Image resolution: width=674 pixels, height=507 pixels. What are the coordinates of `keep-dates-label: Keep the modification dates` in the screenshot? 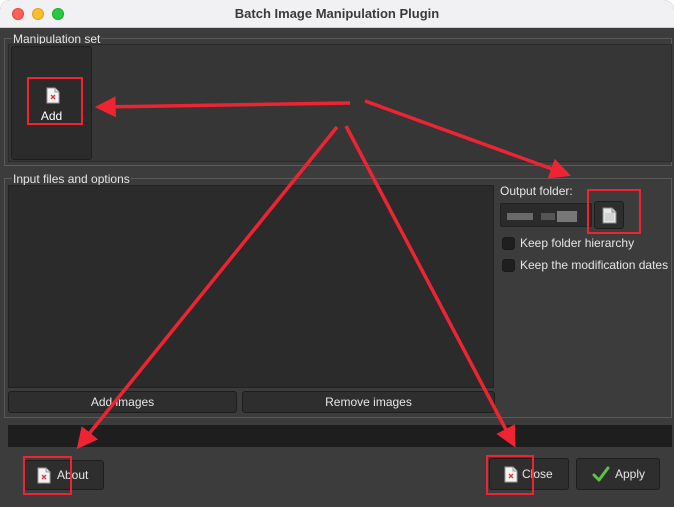 It's located at (594, 265).